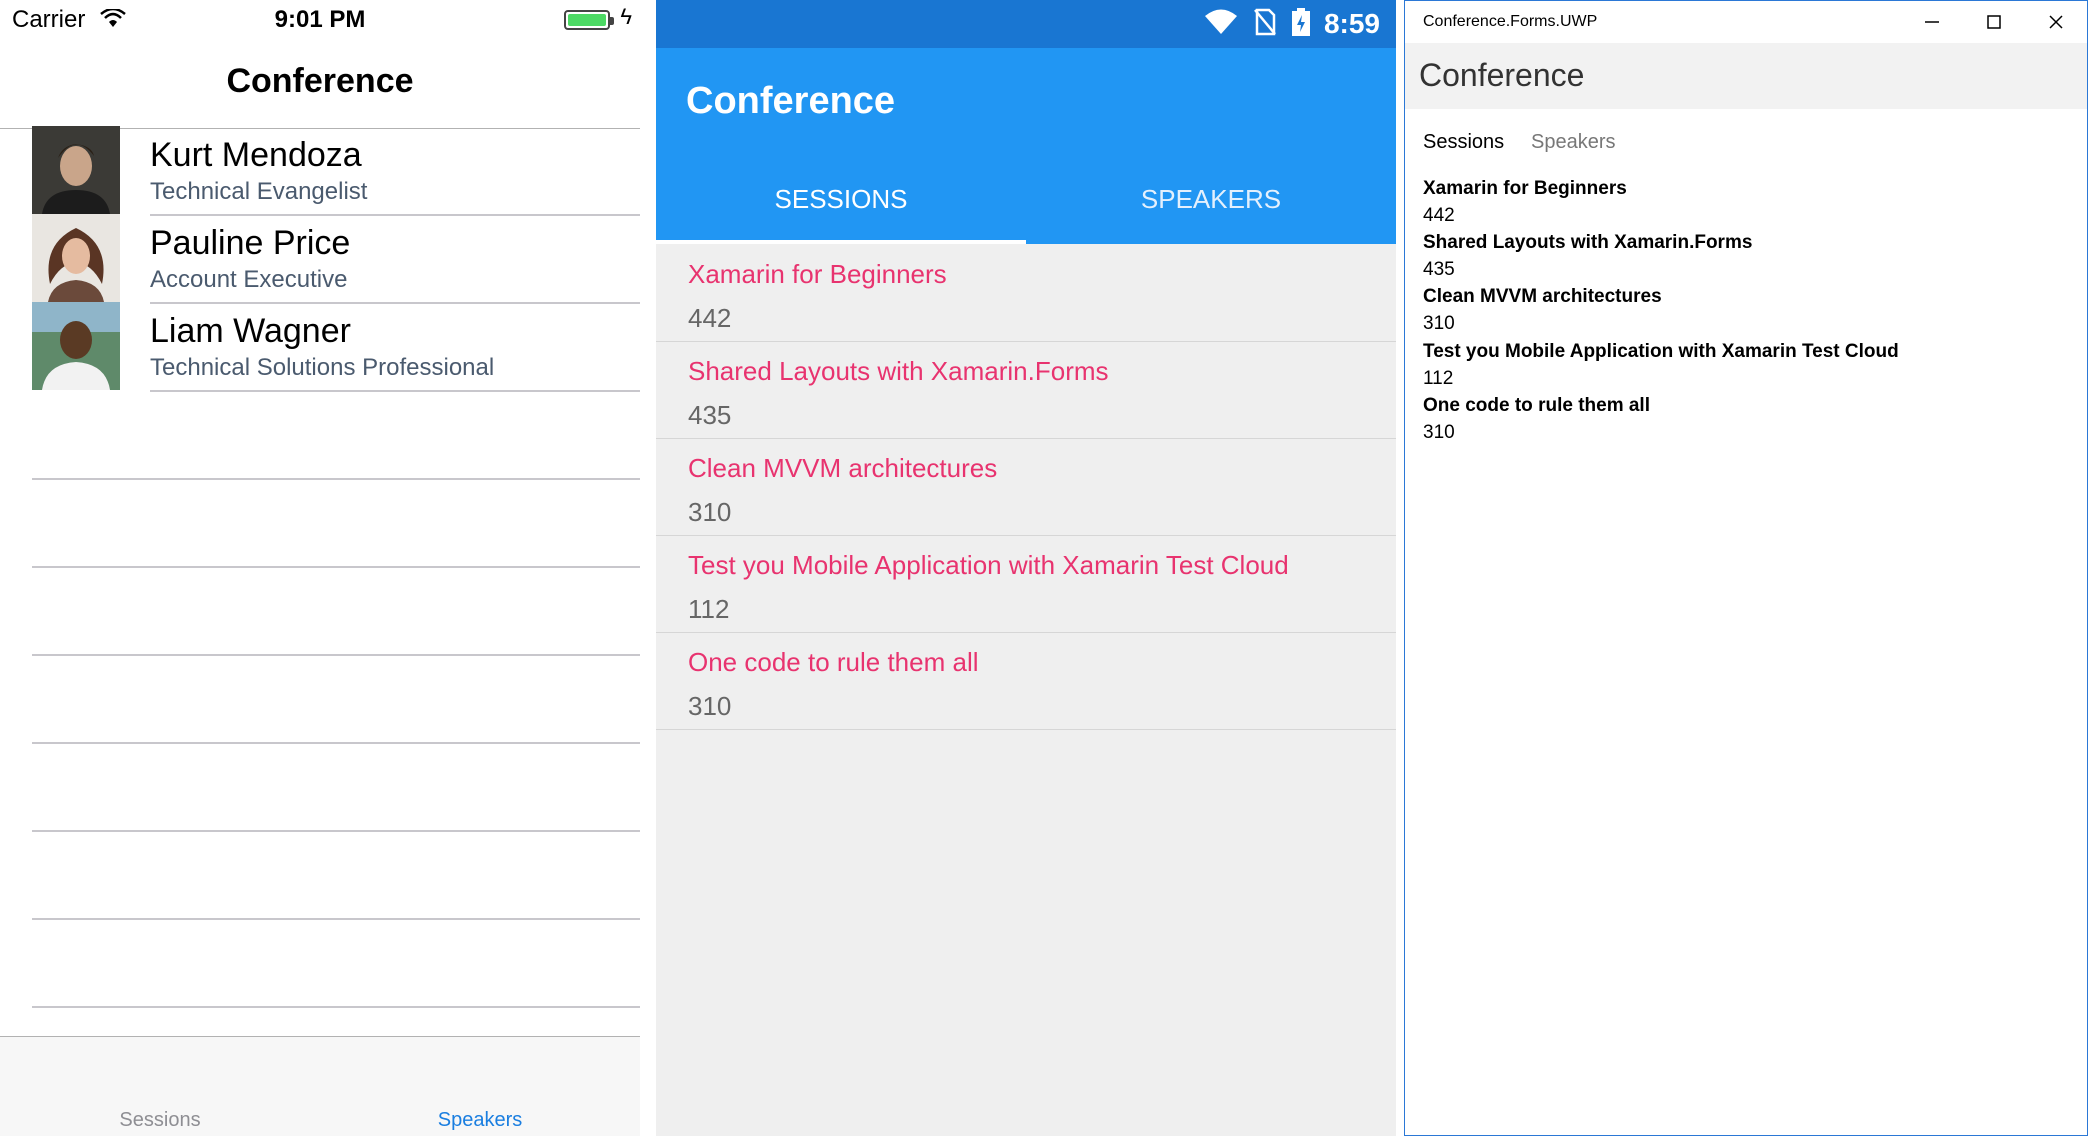 The width and height of the screenshot is (2088, 1136). I want to click on speaker-name: Pauline Price, so click(250, 243).